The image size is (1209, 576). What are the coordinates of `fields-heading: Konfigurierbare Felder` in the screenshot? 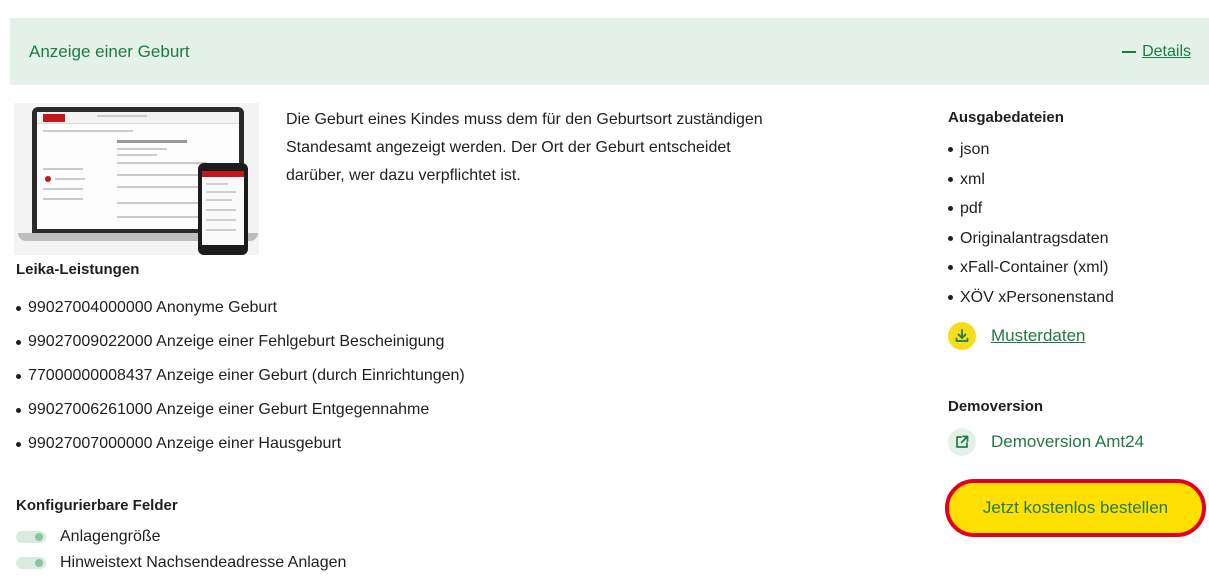 It's located at (97, 505).